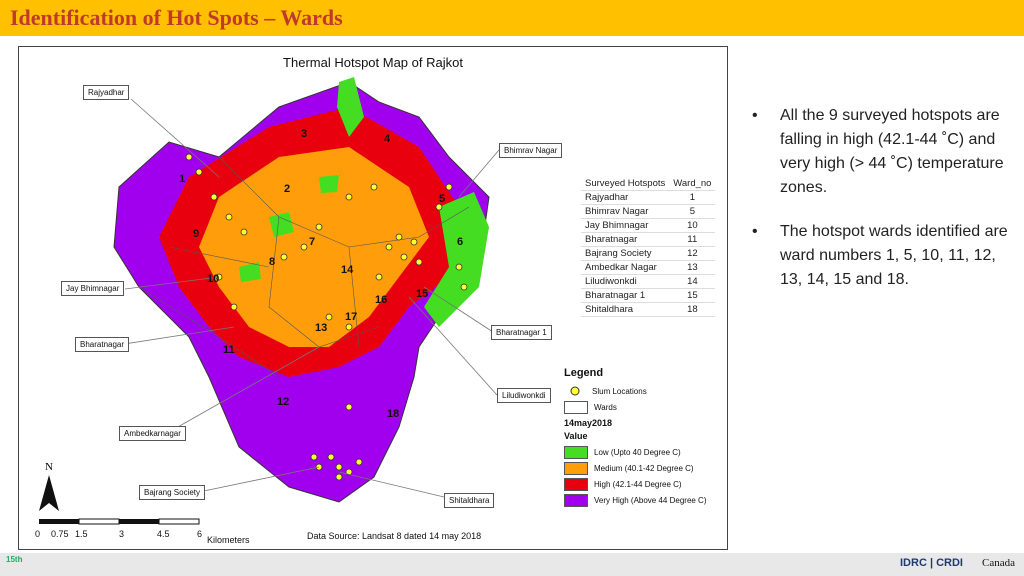  Describe the element at coordinates (387, 139) in the screenshot. I see `ward-number: 4` at that location.